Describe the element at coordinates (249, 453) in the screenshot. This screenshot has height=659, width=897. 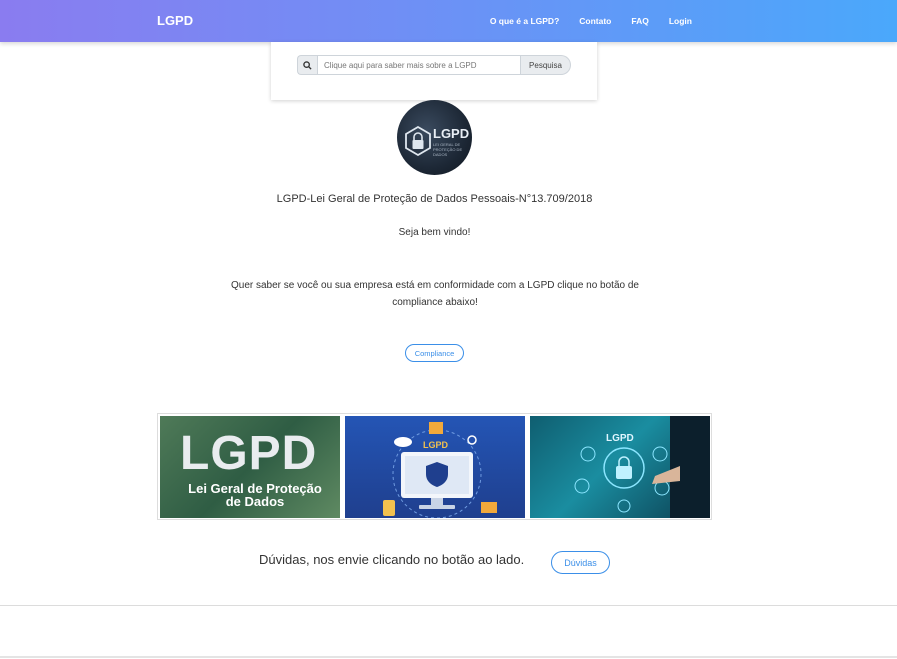
I see `gallery-image-title: LGPD` at that location.